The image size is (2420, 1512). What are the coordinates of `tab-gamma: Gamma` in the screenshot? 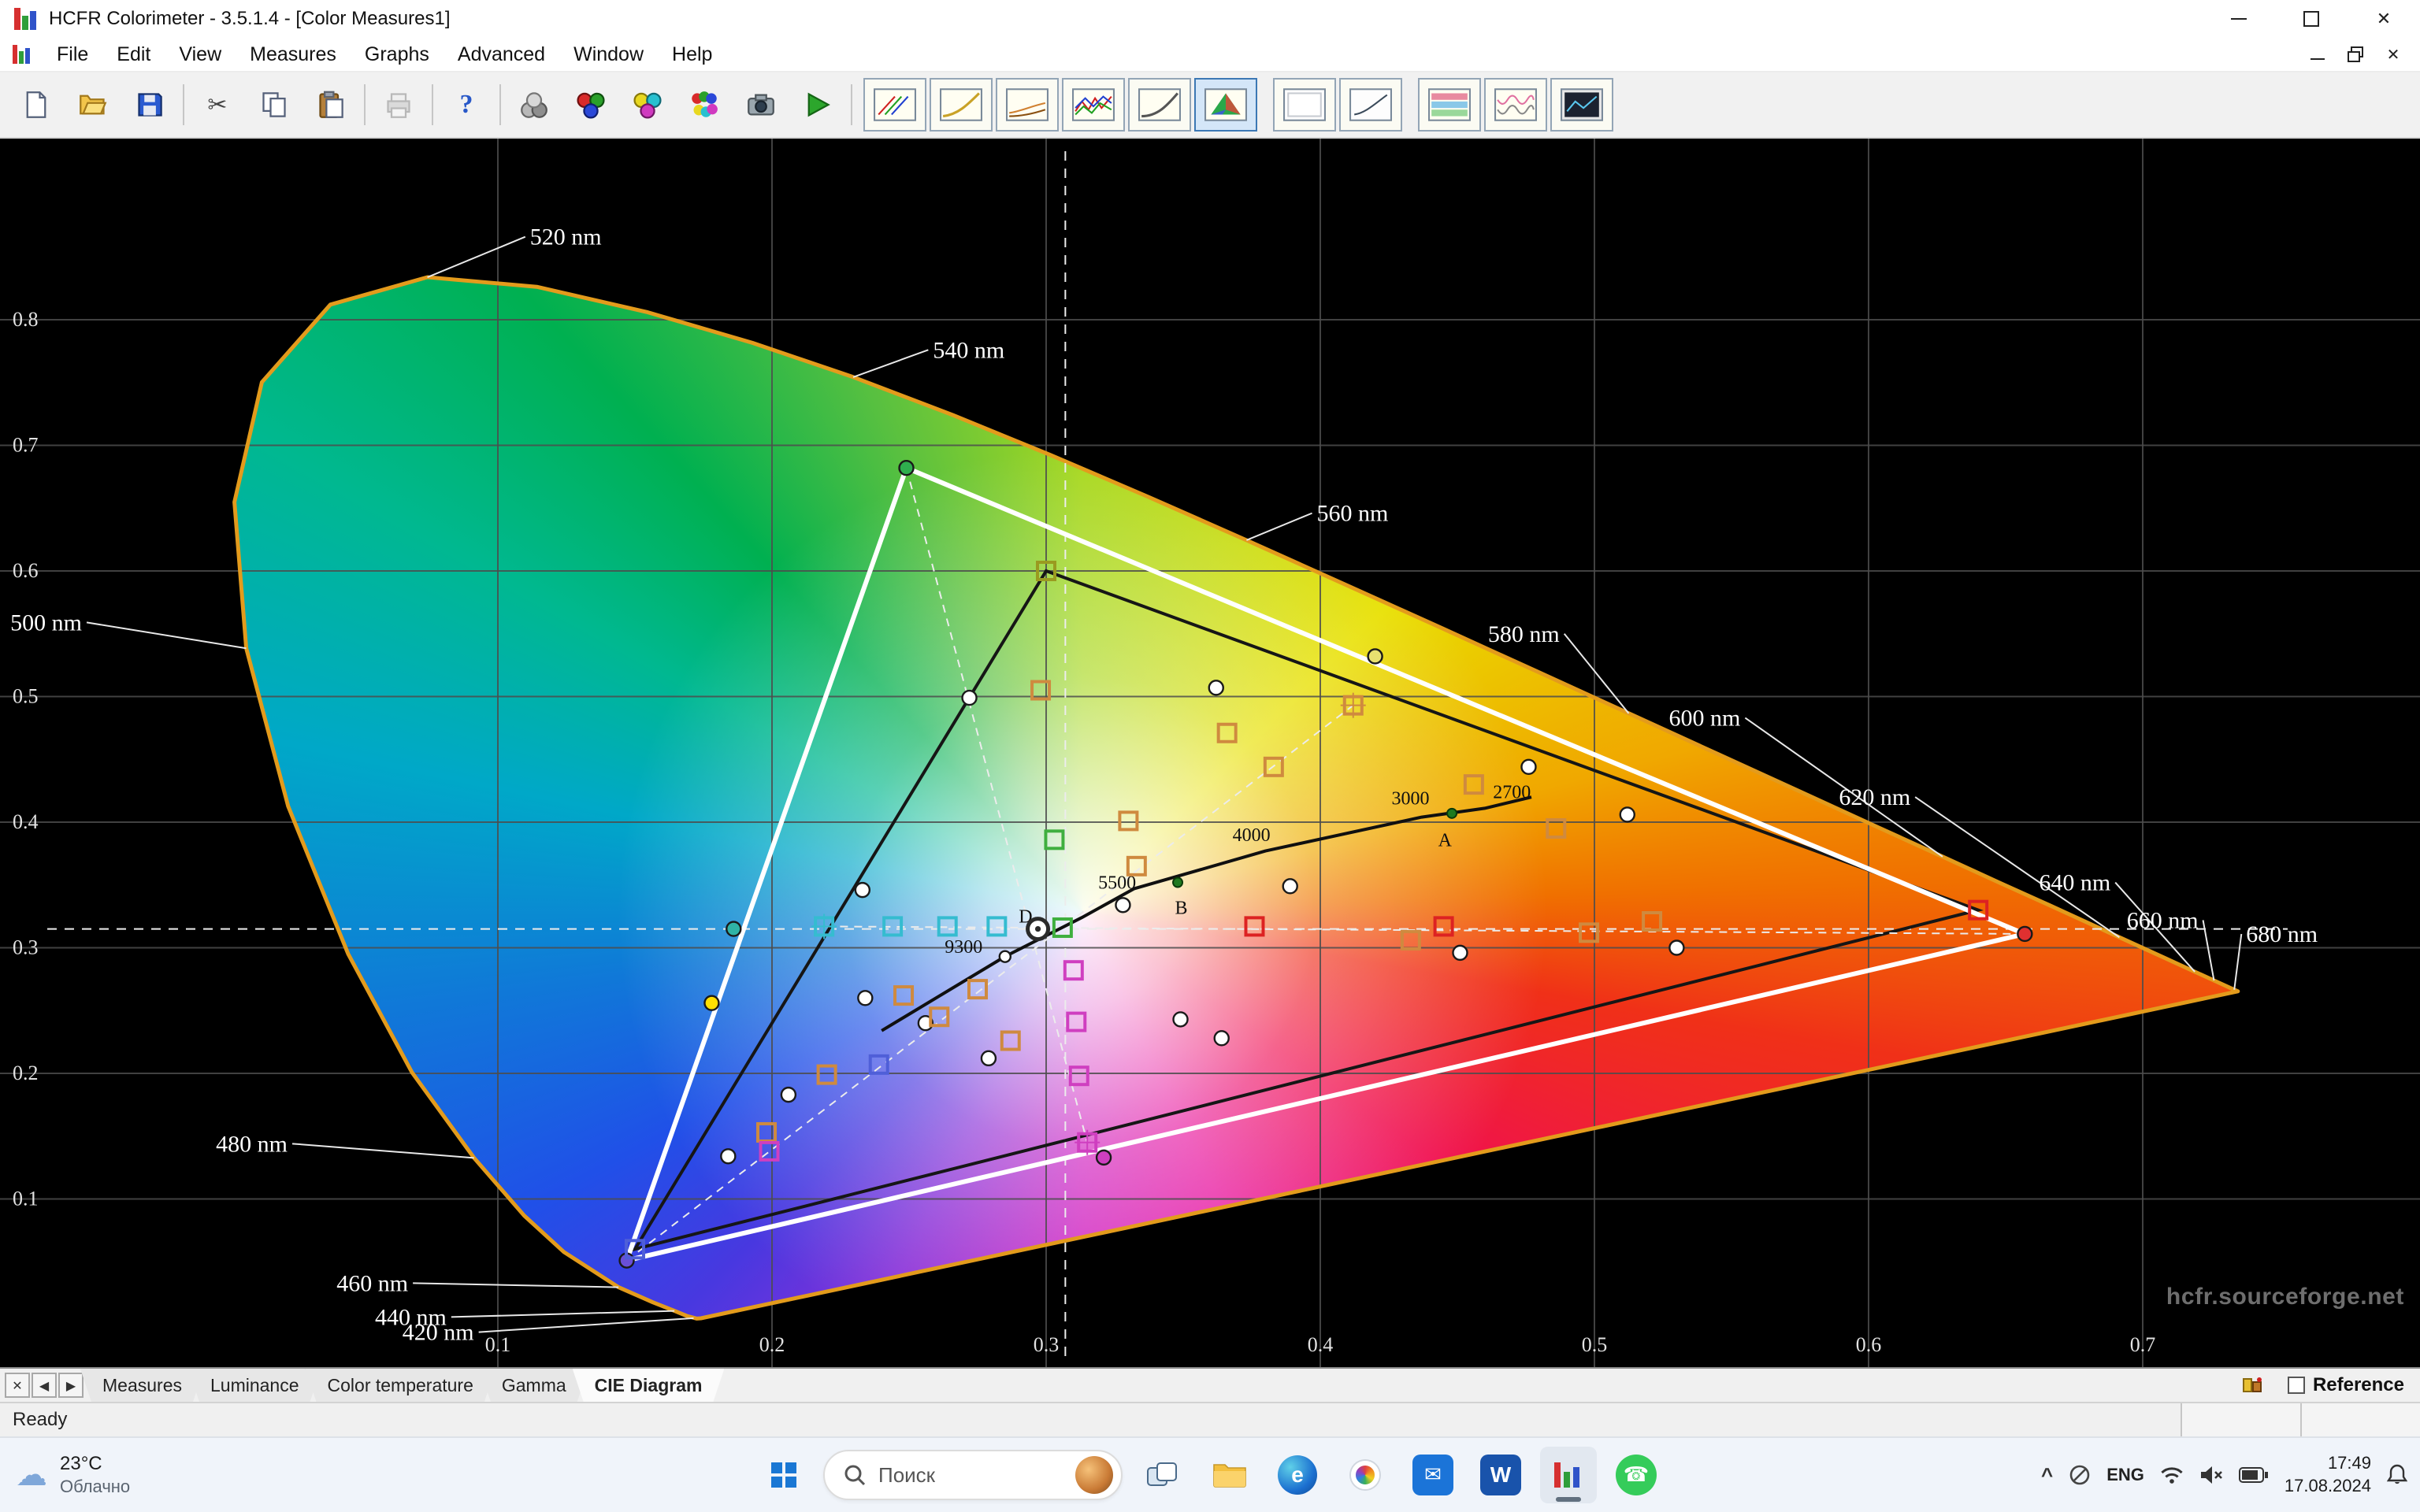 It's located at (534, 1385).